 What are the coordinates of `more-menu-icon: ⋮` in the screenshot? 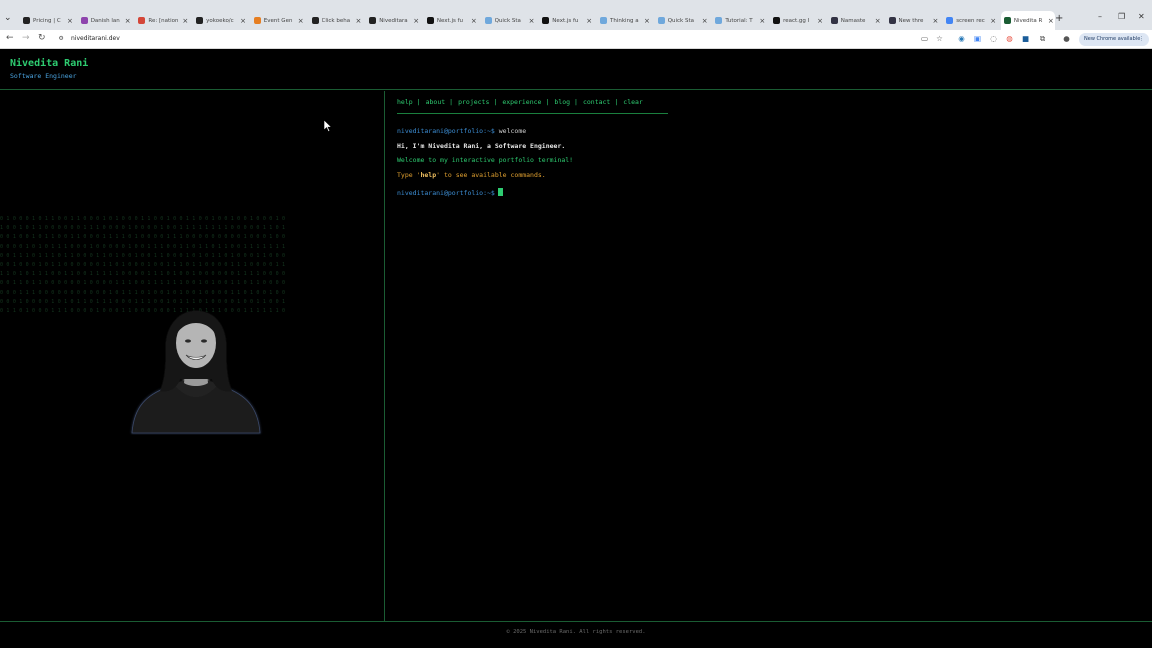 It's located at (1141, 39).